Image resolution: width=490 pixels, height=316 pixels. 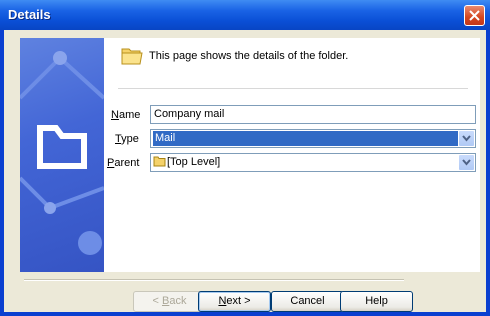 What do you see at coordinates (29, 14) in the screenshot?
I see `window-title: Details` at bounding box center [29, 14].